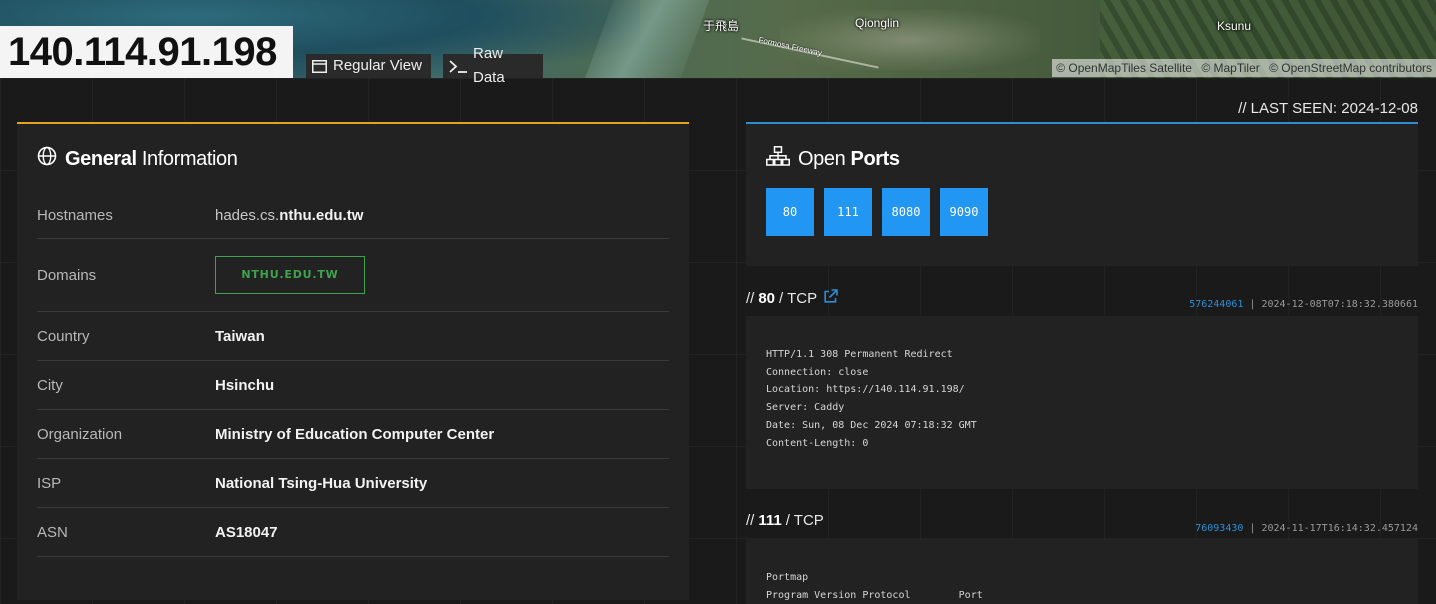 The height and width of the screenshot is (604, 1436). I want to click on map-label: Qionglin, so click(877, 23).